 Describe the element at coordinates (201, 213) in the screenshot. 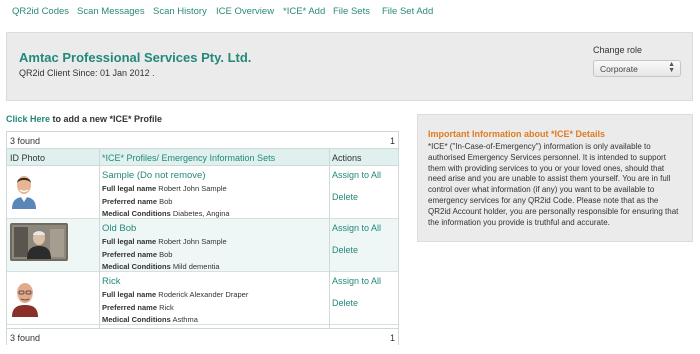

I see `medical-value: Diabetes, Angina` at that location.